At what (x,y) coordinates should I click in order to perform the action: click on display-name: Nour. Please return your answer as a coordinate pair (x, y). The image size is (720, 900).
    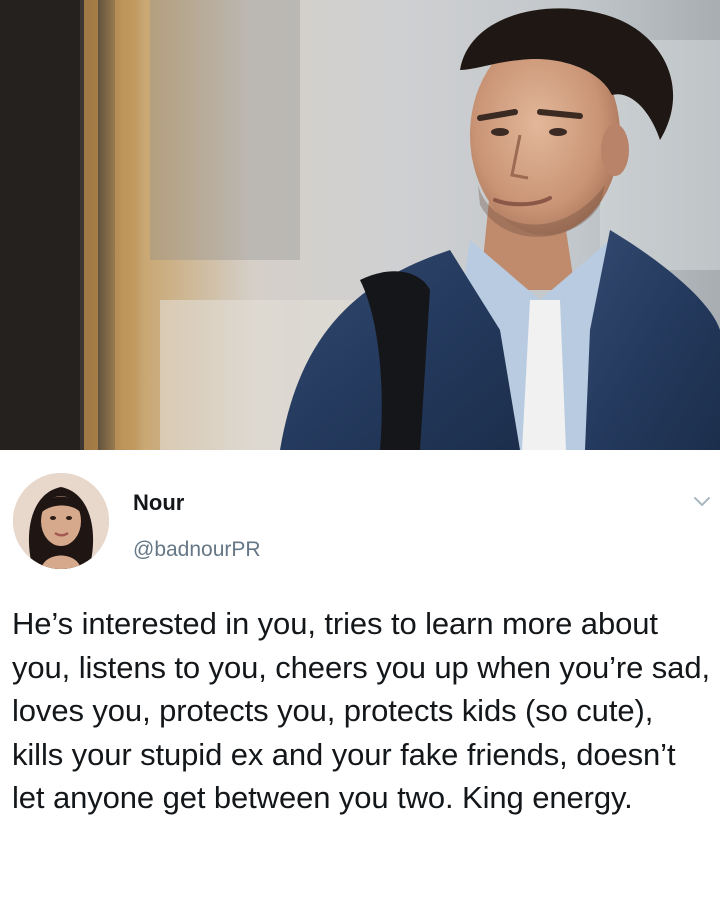
    Looking at the image, I should click on (158, 503).